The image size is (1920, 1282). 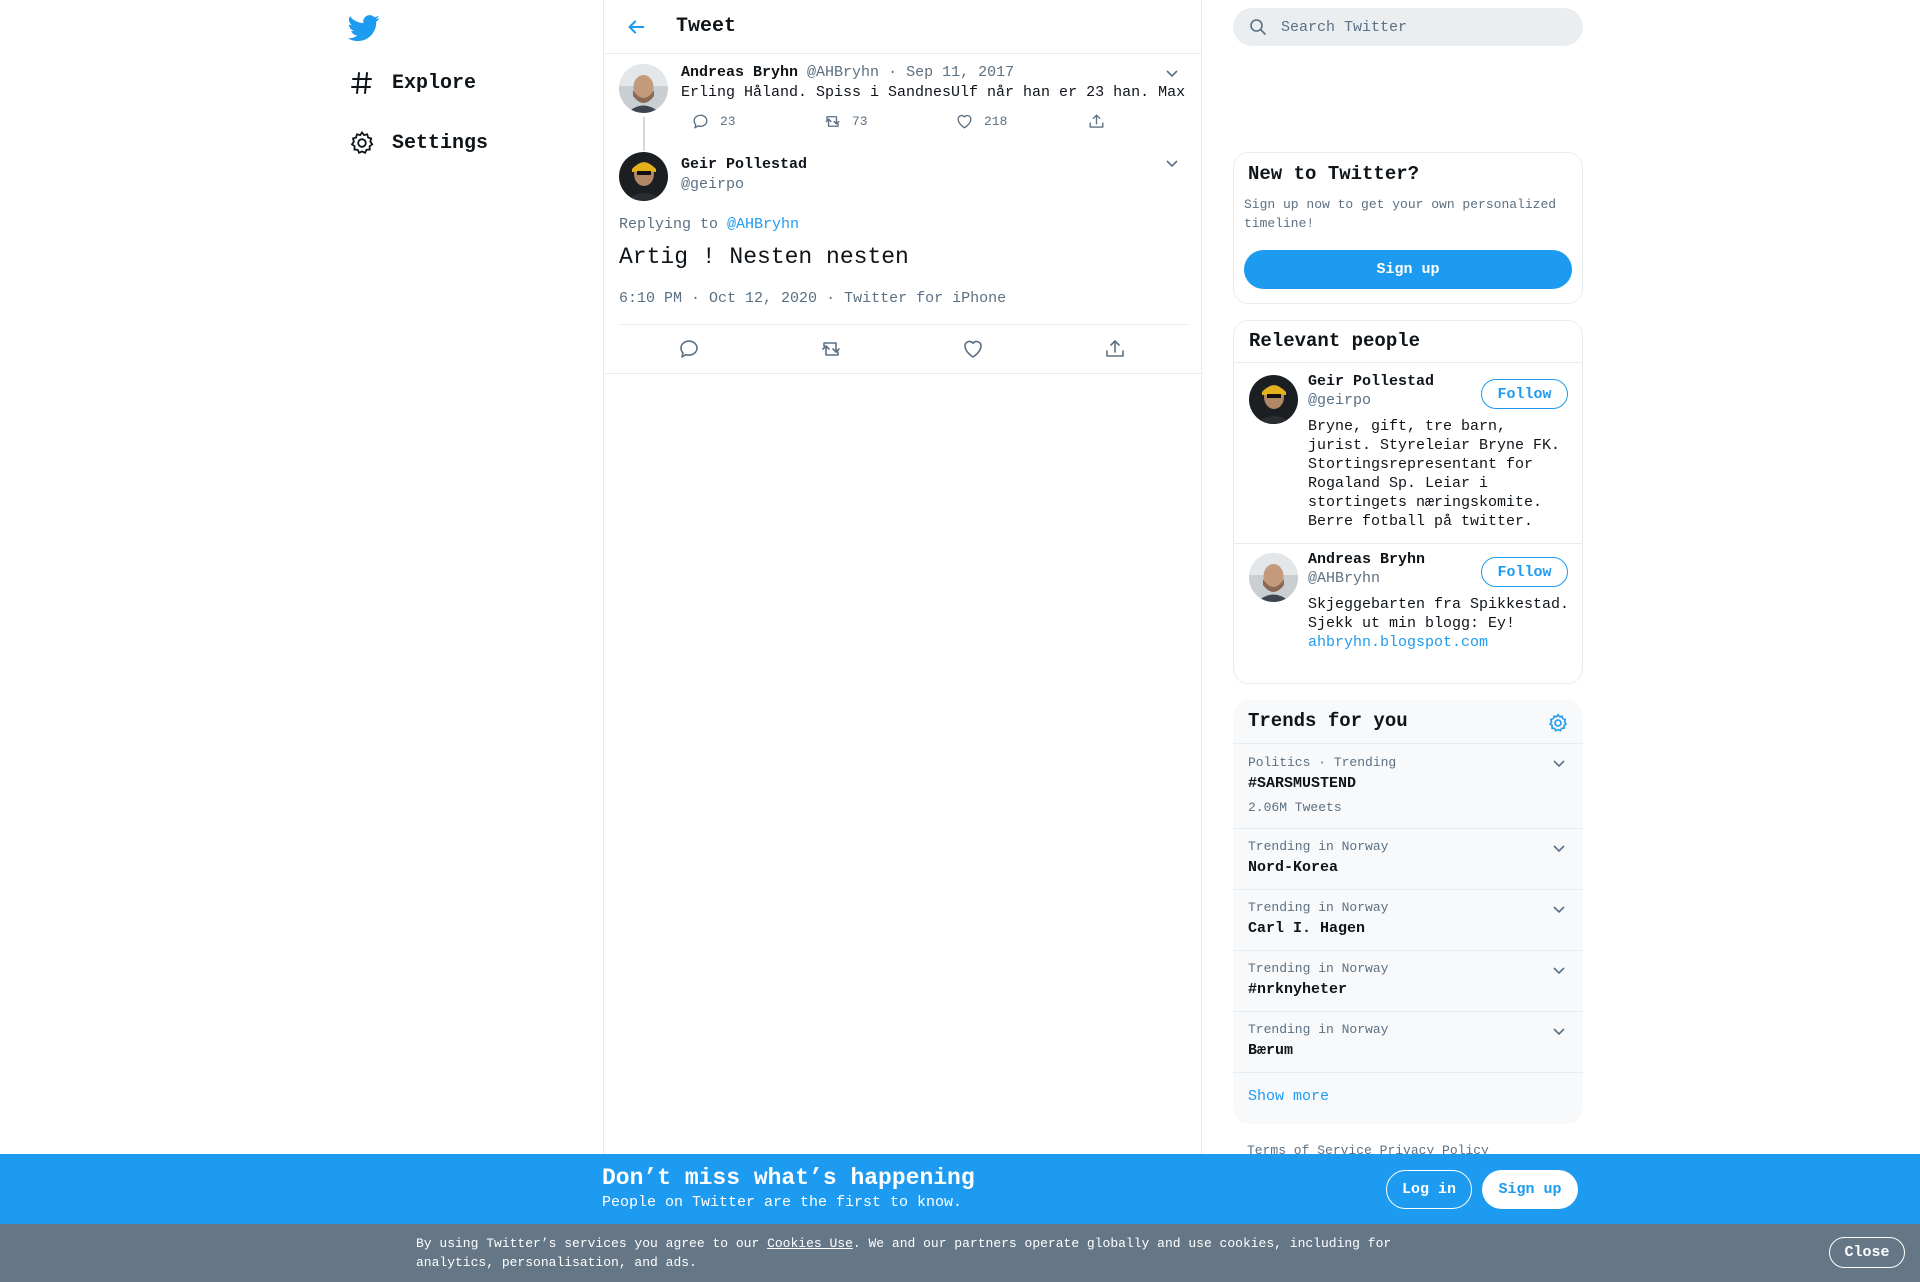 I want to click on page-title: Tweet, so click(x=706, y=26).